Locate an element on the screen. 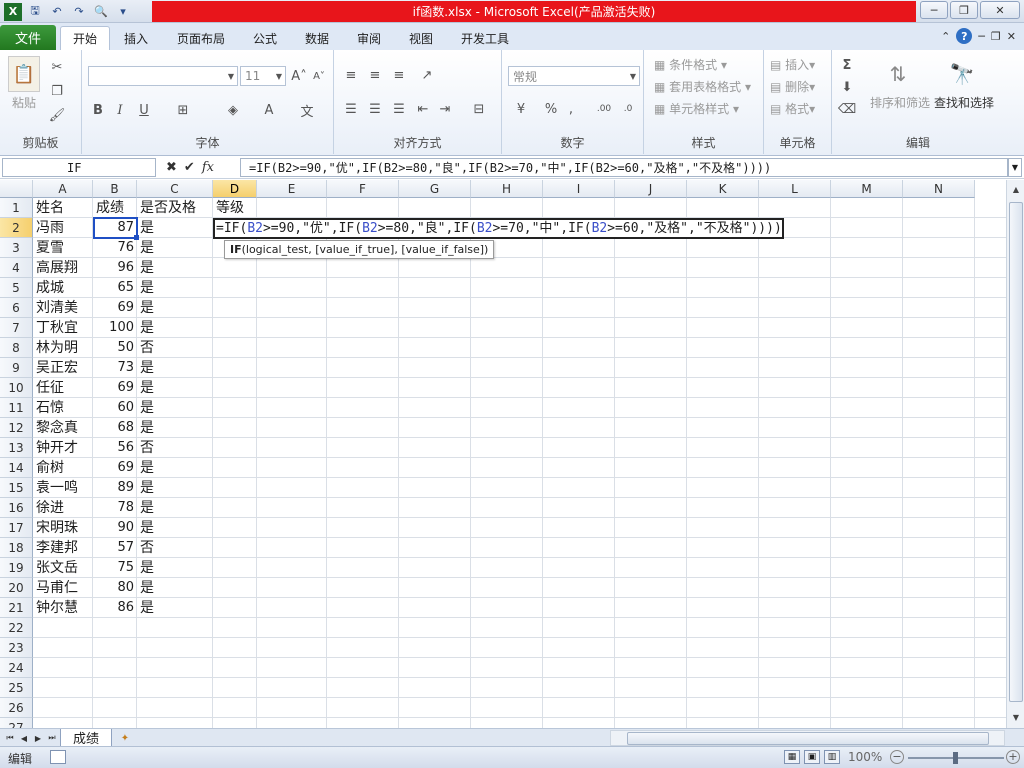 The image size is (1024, 768). page-layout-view-icon: ▣ is located at coordinates (812, 757).